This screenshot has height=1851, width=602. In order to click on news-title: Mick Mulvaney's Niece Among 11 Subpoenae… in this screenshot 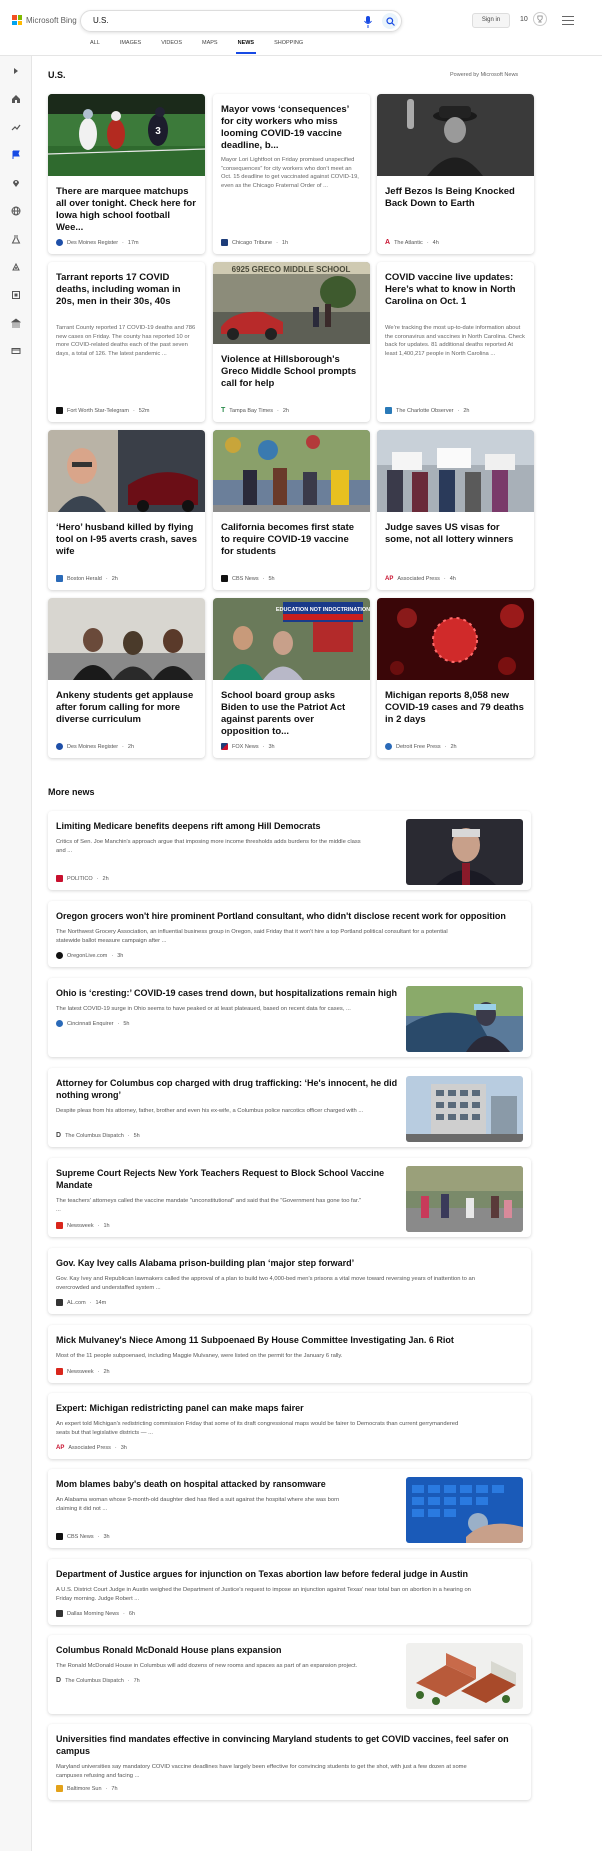, I will do `click(255, 1340)`.